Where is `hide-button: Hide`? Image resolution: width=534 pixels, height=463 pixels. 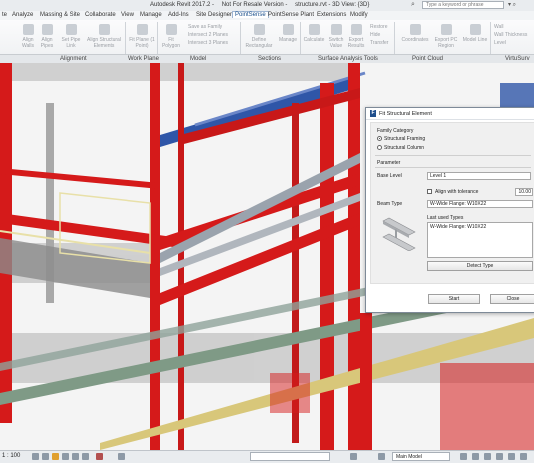
hide-button: Hide is located at coordinates (375, 35).